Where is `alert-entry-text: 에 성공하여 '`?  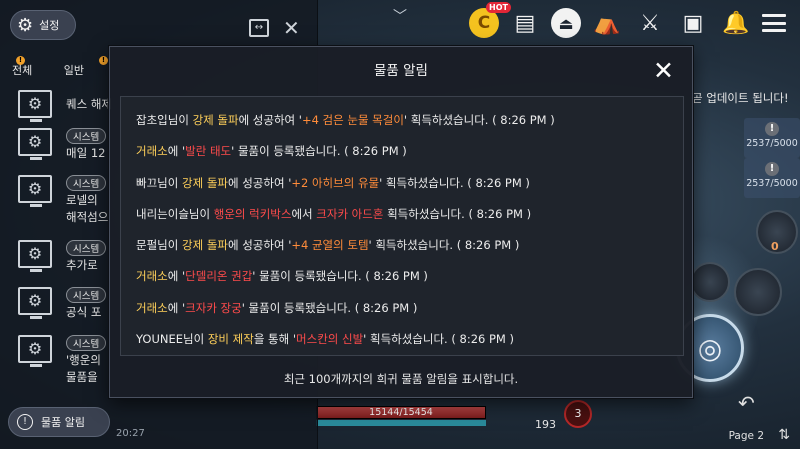 alert-entry-text: 에 성공하여 ' is located at coordinates (259, 245).